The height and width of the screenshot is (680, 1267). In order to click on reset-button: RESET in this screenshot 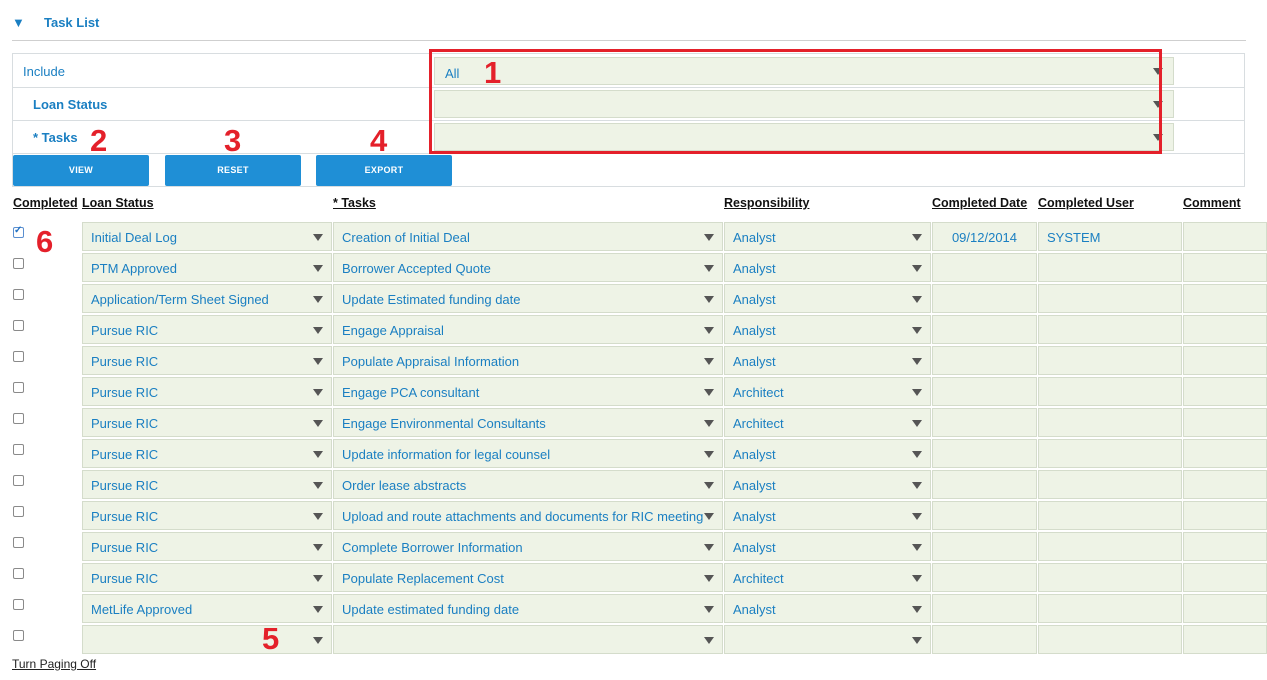, I will do `click(233, 170)`.